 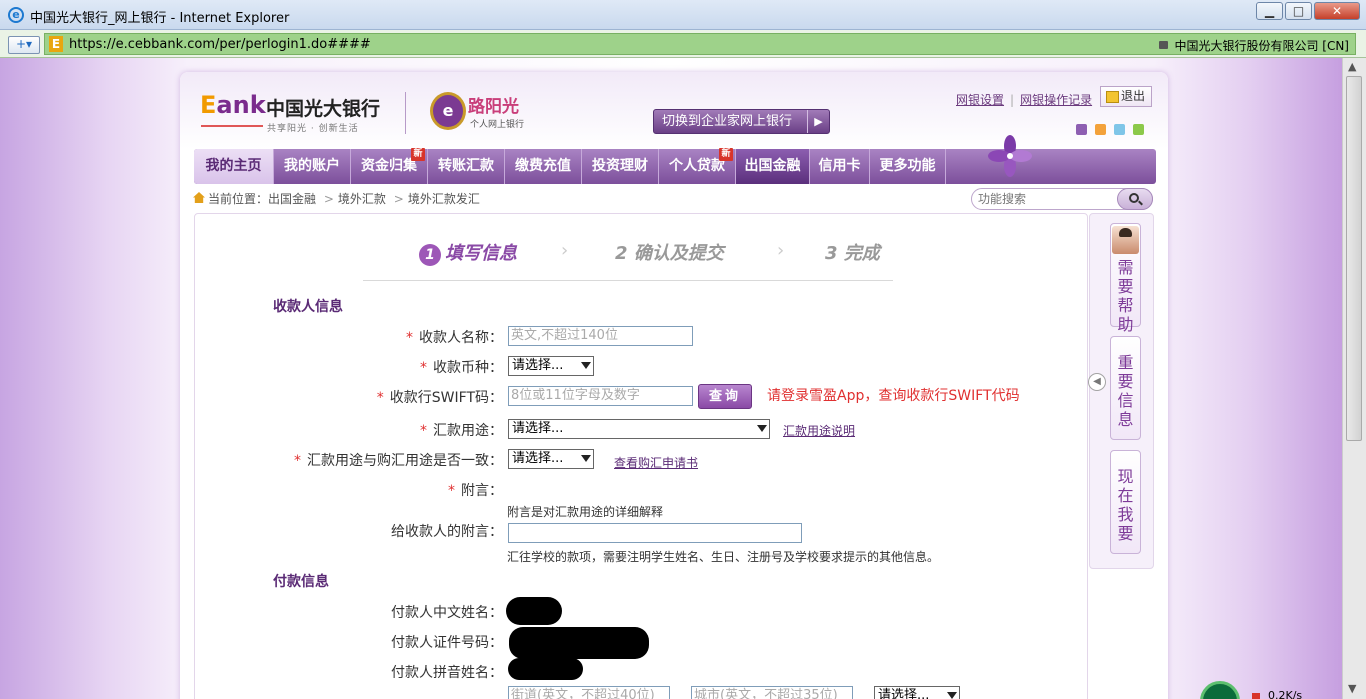 What do you see at coordinates (349, 460) in the screenshot?
I see `purpose-consistent-label: * 汇款用途与购汇用途是否一致：` at bounding box center [349, 460].